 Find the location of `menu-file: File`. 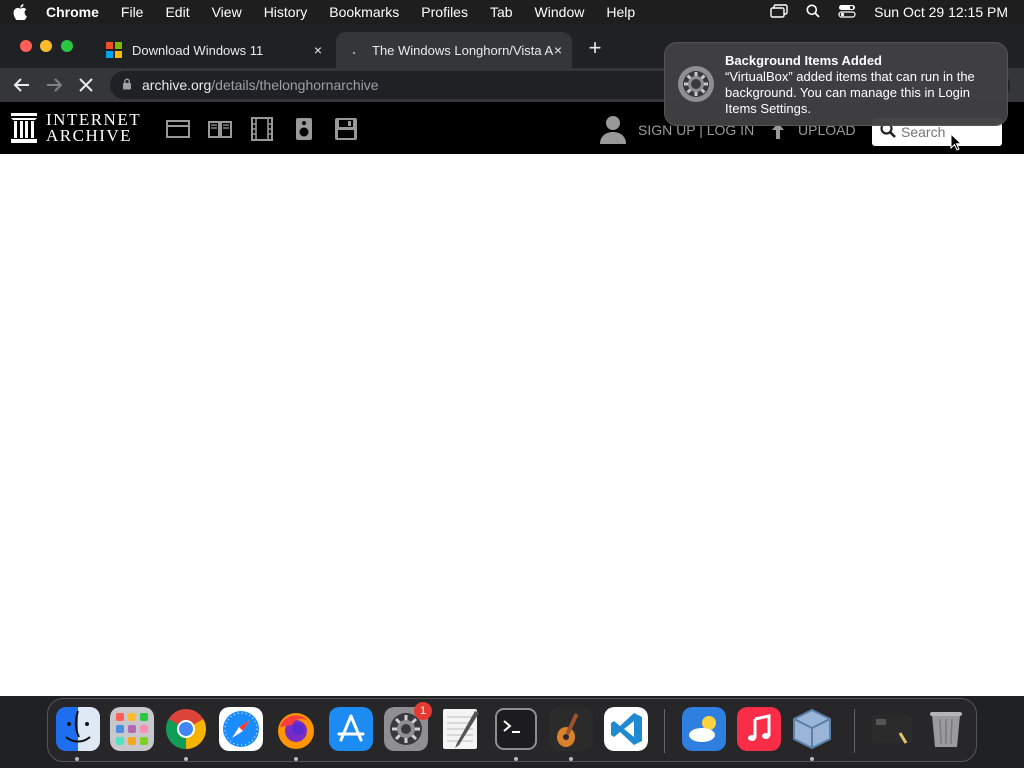

menu-file: File is located at coordinates (132, 12).